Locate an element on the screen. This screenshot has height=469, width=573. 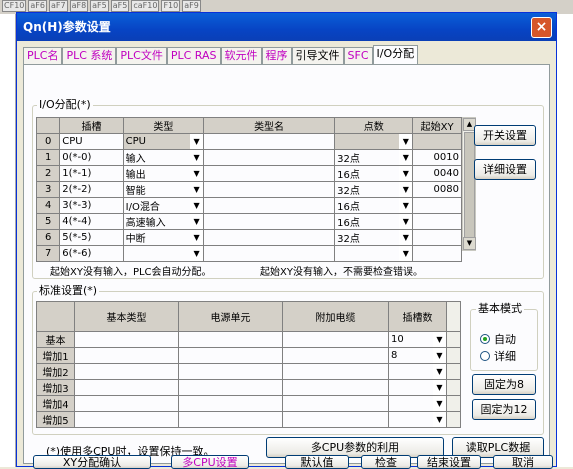
tab-3: PLC RAS is located at coordinates (193, 56).